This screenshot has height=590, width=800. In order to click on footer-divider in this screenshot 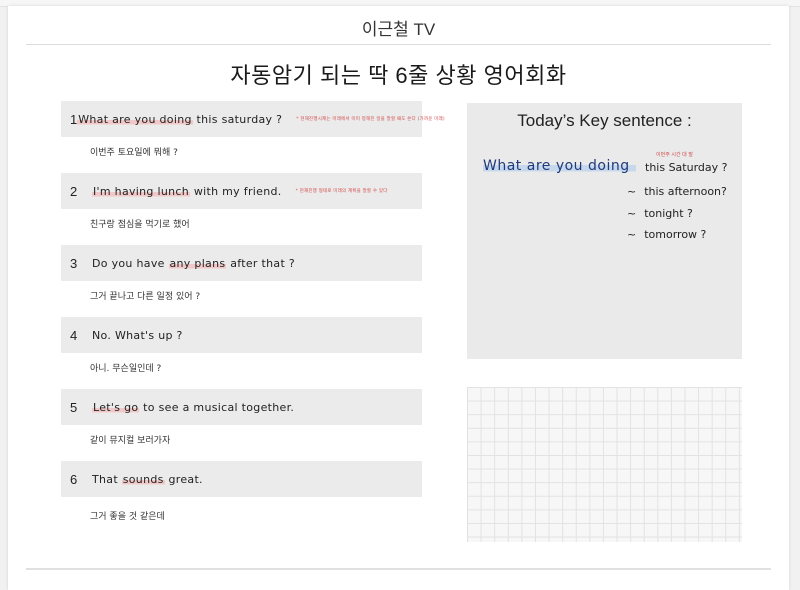, I will do `click(398, 569)`.